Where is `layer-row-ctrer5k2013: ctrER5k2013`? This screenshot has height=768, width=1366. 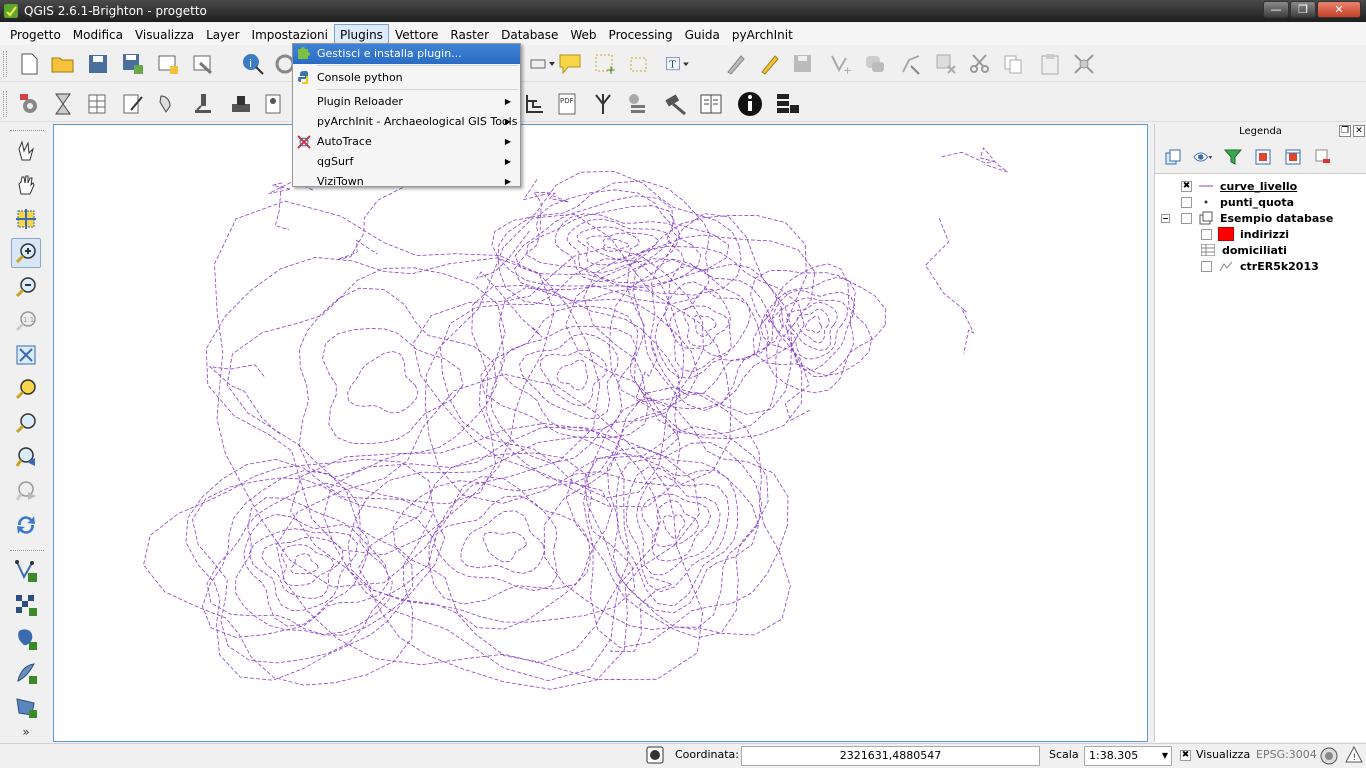
layer-row-ctrer5k2013: ctrER5k2013 is located at coordinates (1260, 266).